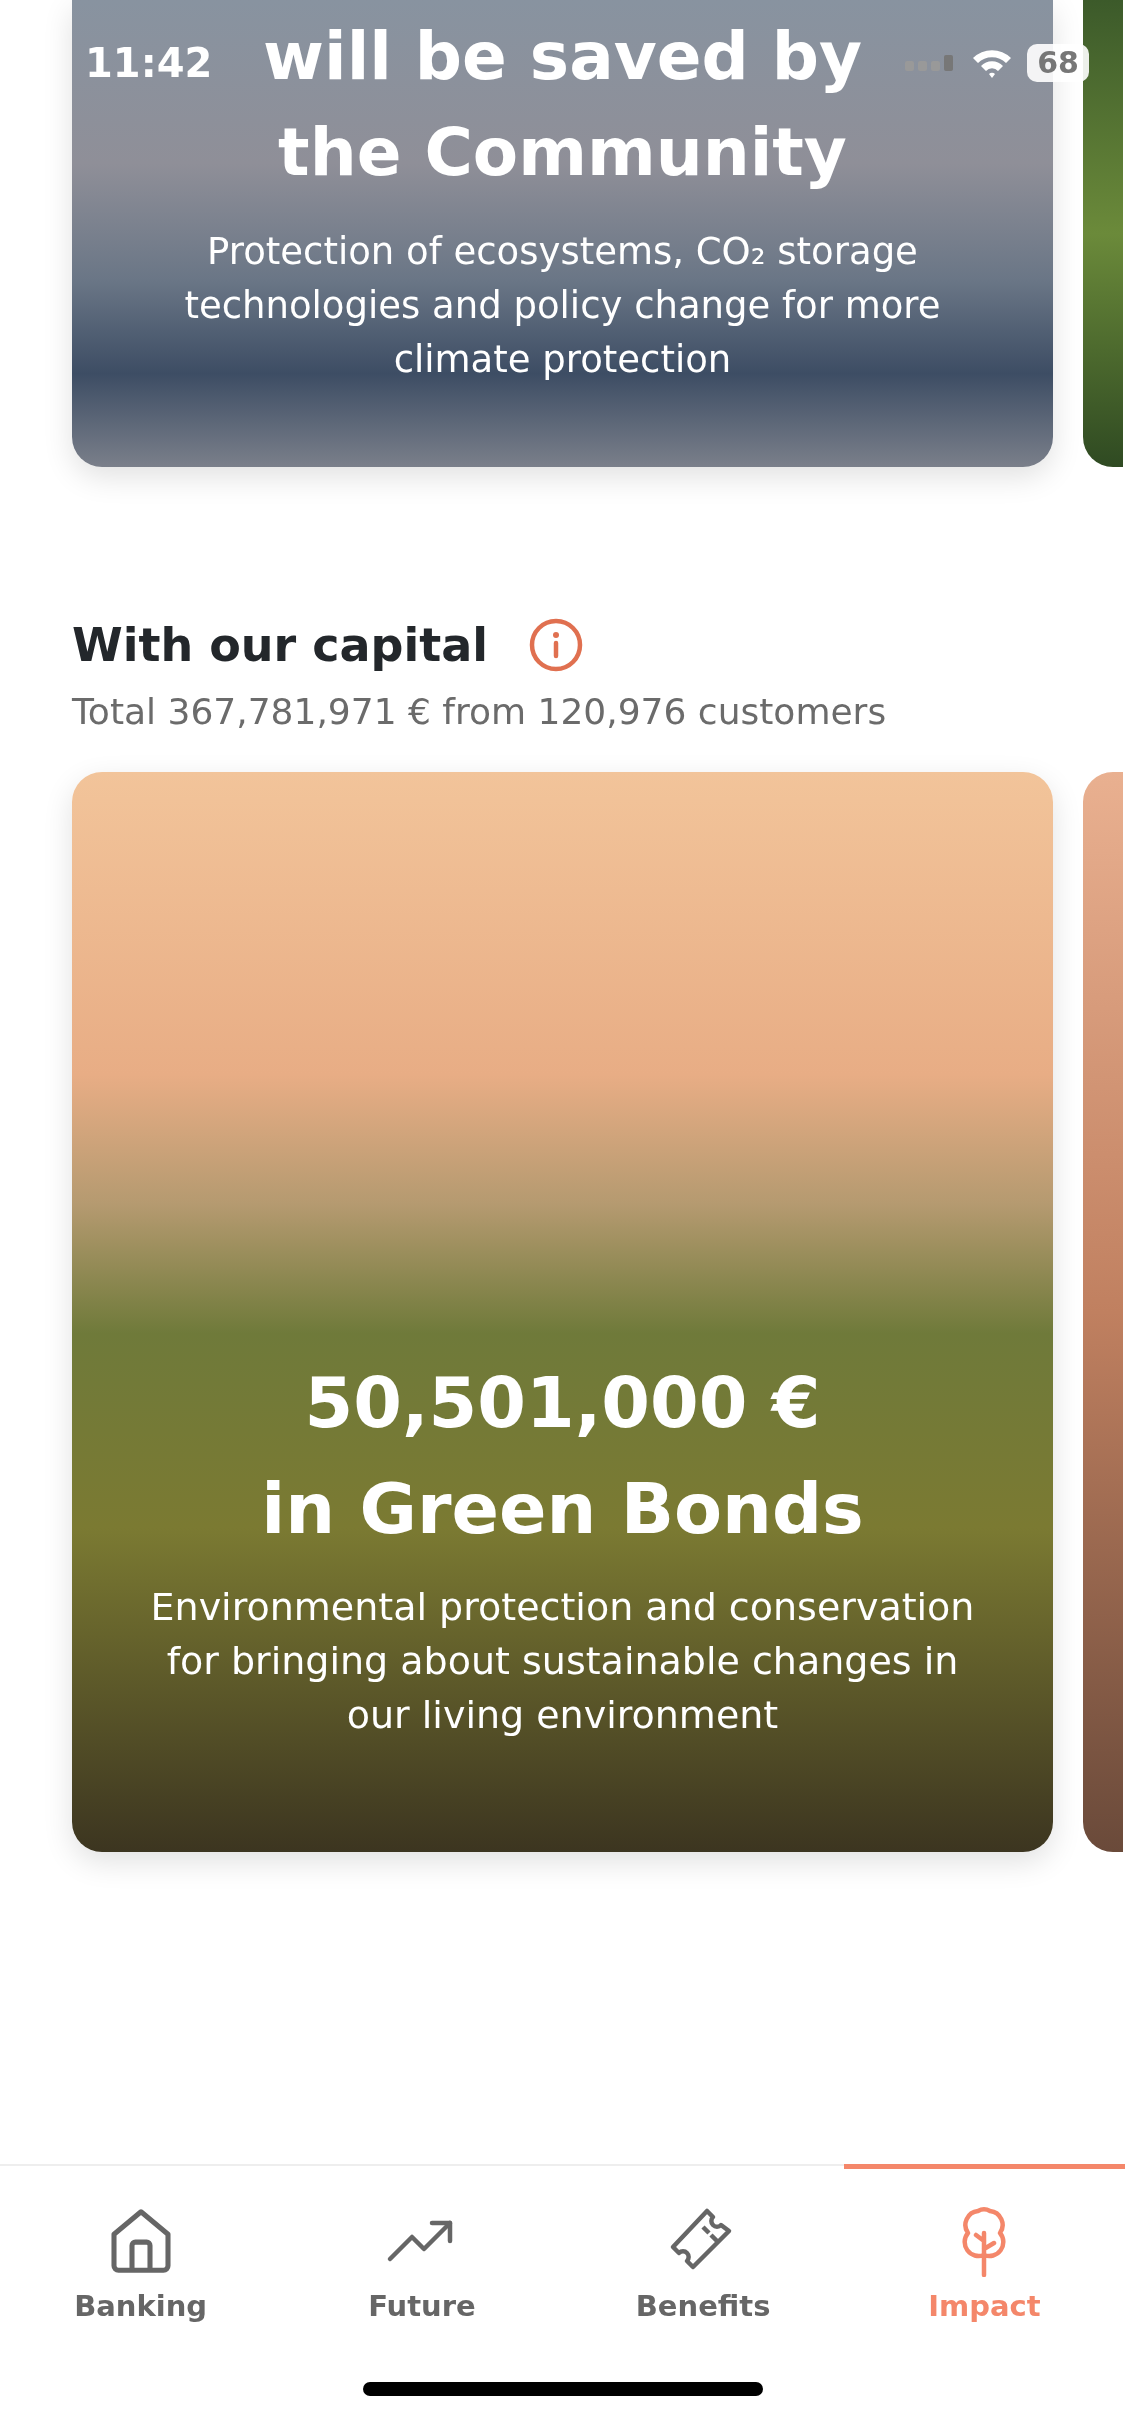 This screenshot has height=2436, width=1125. What do you see at coordinates (141, 2265) in the screenshot?
I see `tab: Banking` at bounding box center [141, 2265].